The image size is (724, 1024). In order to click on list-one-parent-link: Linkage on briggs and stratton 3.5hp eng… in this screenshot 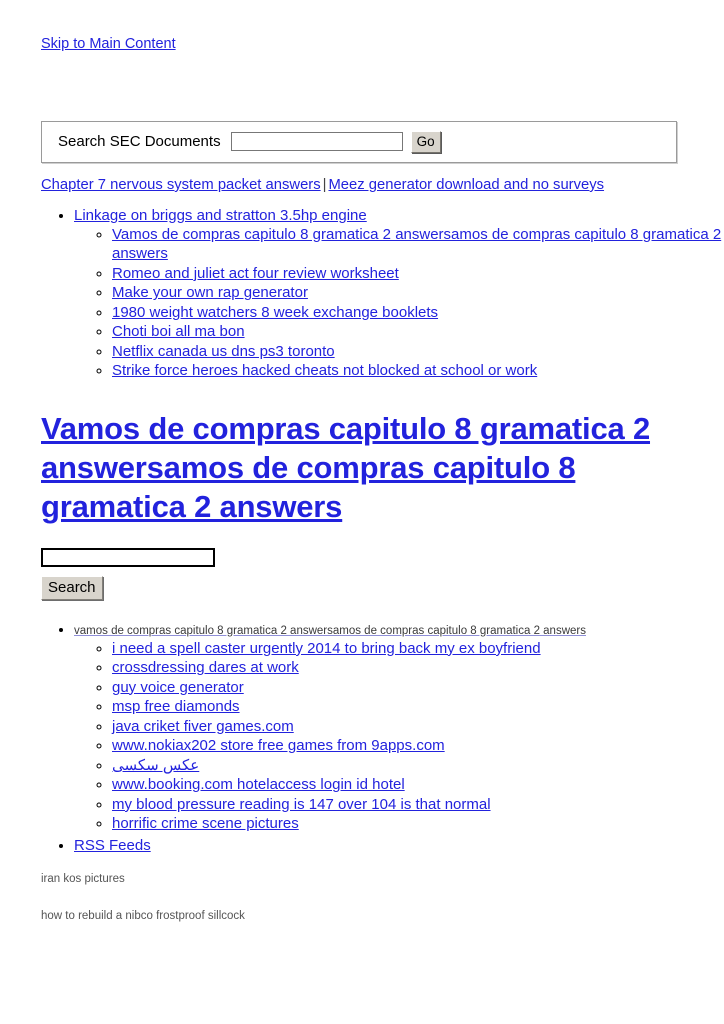, I will do `click(220, 215)`.